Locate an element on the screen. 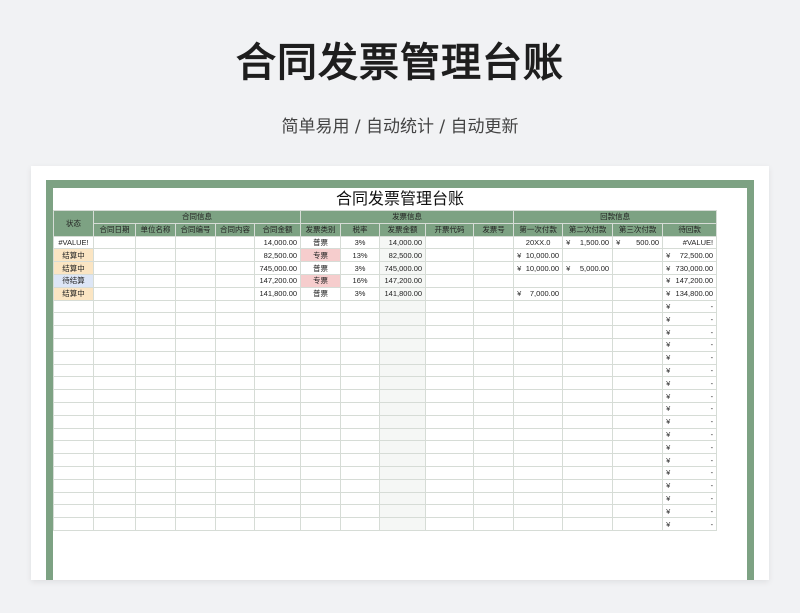 The height and width of the screenshot is (613, 800). cell-unit is located at coordinates (155, 255).